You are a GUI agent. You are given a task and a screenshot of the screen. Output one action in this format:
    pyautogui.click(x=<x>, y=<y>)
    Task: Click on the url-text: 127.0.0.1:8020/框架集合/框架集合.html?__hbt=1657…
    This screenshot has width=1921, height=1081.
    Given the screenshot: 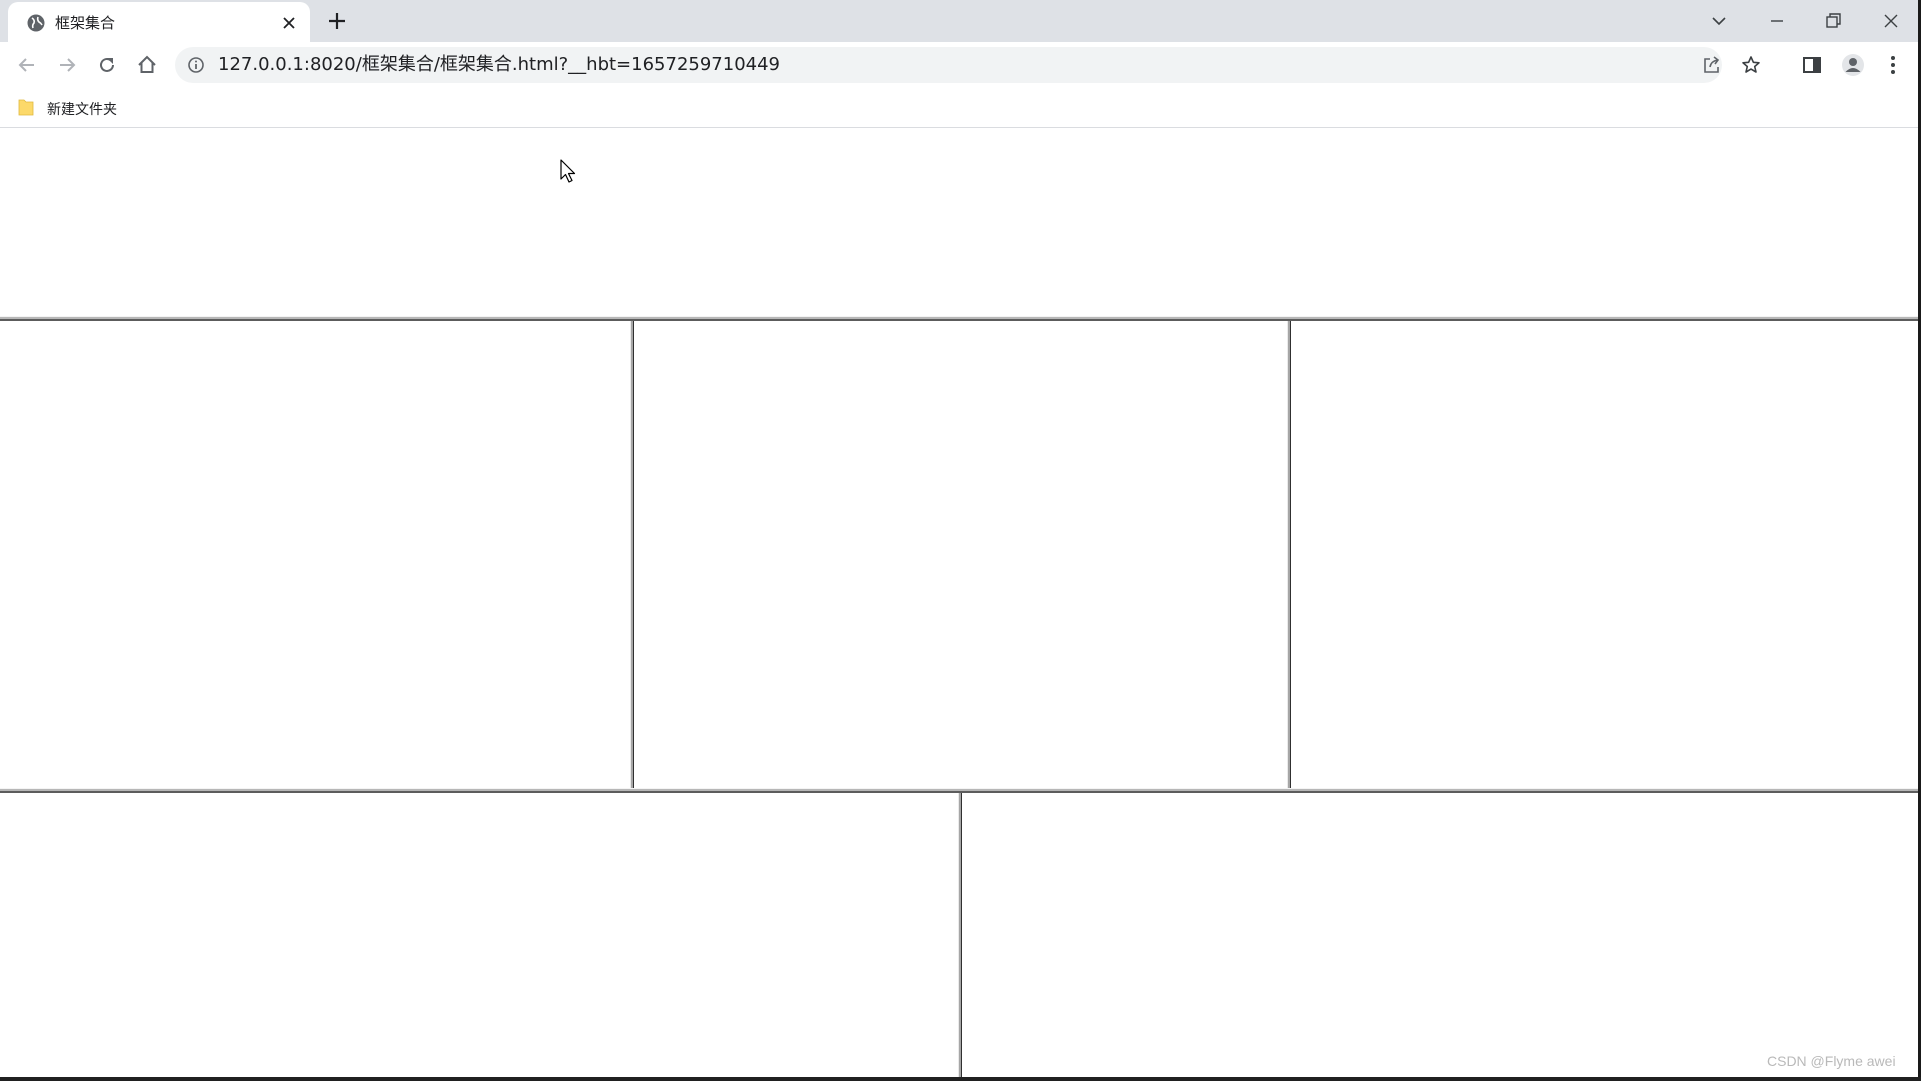 What is the action you would take?
    pyautogui.click(x=499, y=65)
    